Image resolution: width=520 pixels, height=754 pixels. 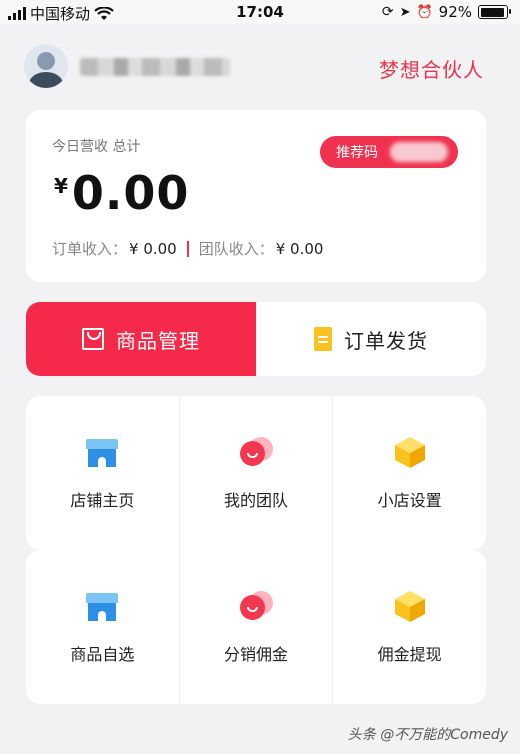 I want to click on referral-code-obscured, so click(x=419, y=152).